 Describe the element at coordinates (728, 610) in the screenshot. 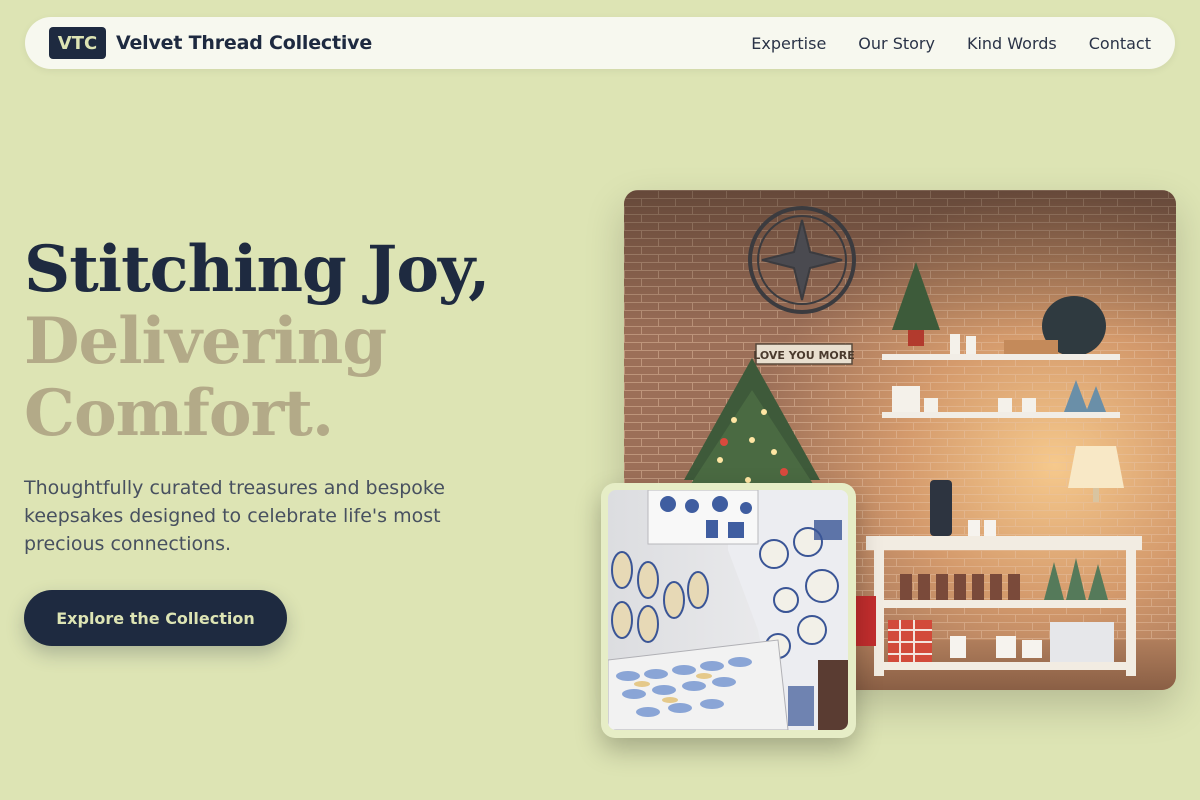

I see `pottery-shop-photo` at that location.